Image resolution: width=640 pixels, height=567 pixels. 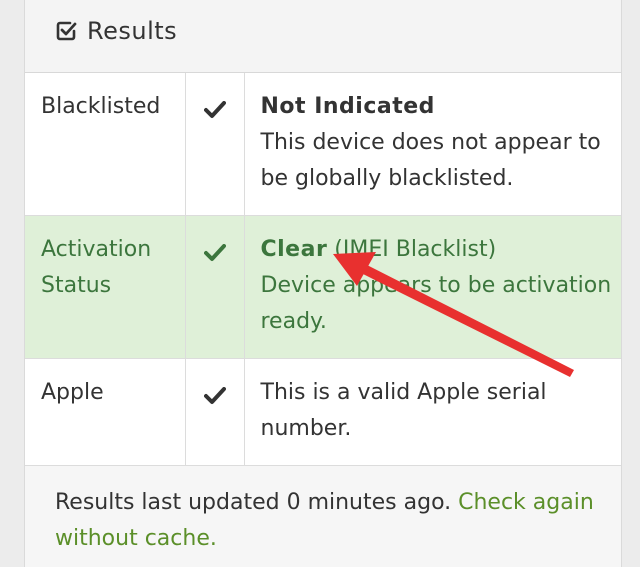 I want to click on result-detail: This is a valid Apple serial number., so click(x=403, y=410).